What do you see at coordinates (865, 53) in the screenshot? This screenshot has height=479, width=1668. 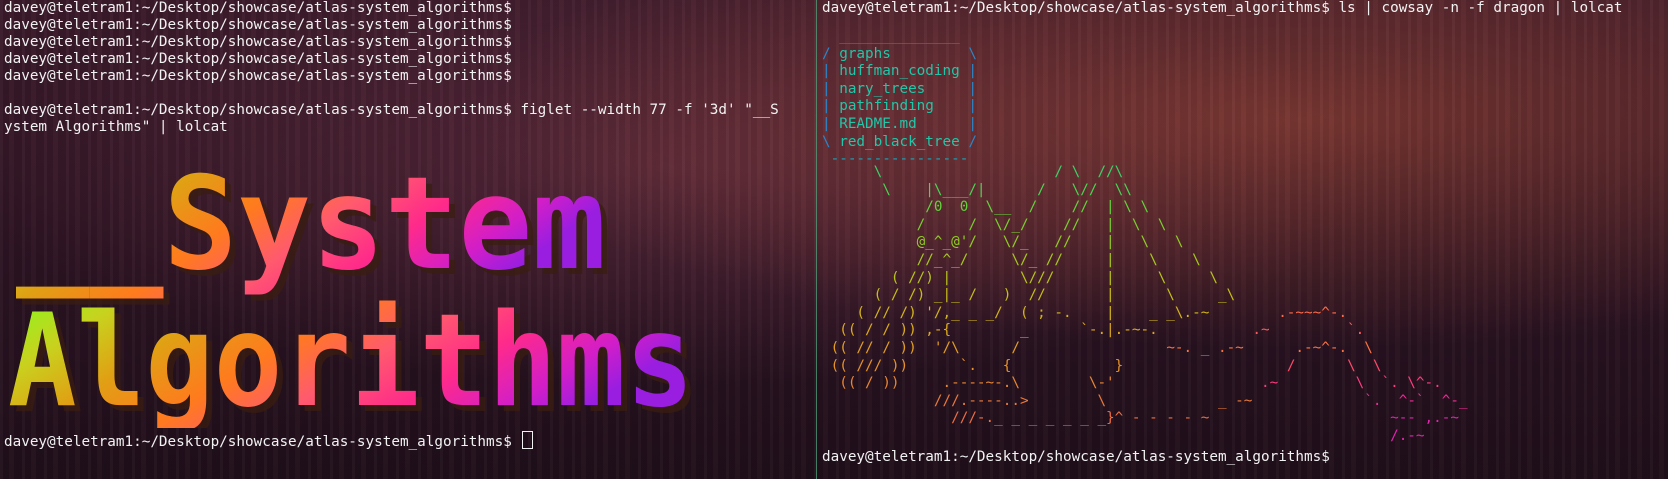 I see `listing-item: graphs` at bounding box center [865, 53].